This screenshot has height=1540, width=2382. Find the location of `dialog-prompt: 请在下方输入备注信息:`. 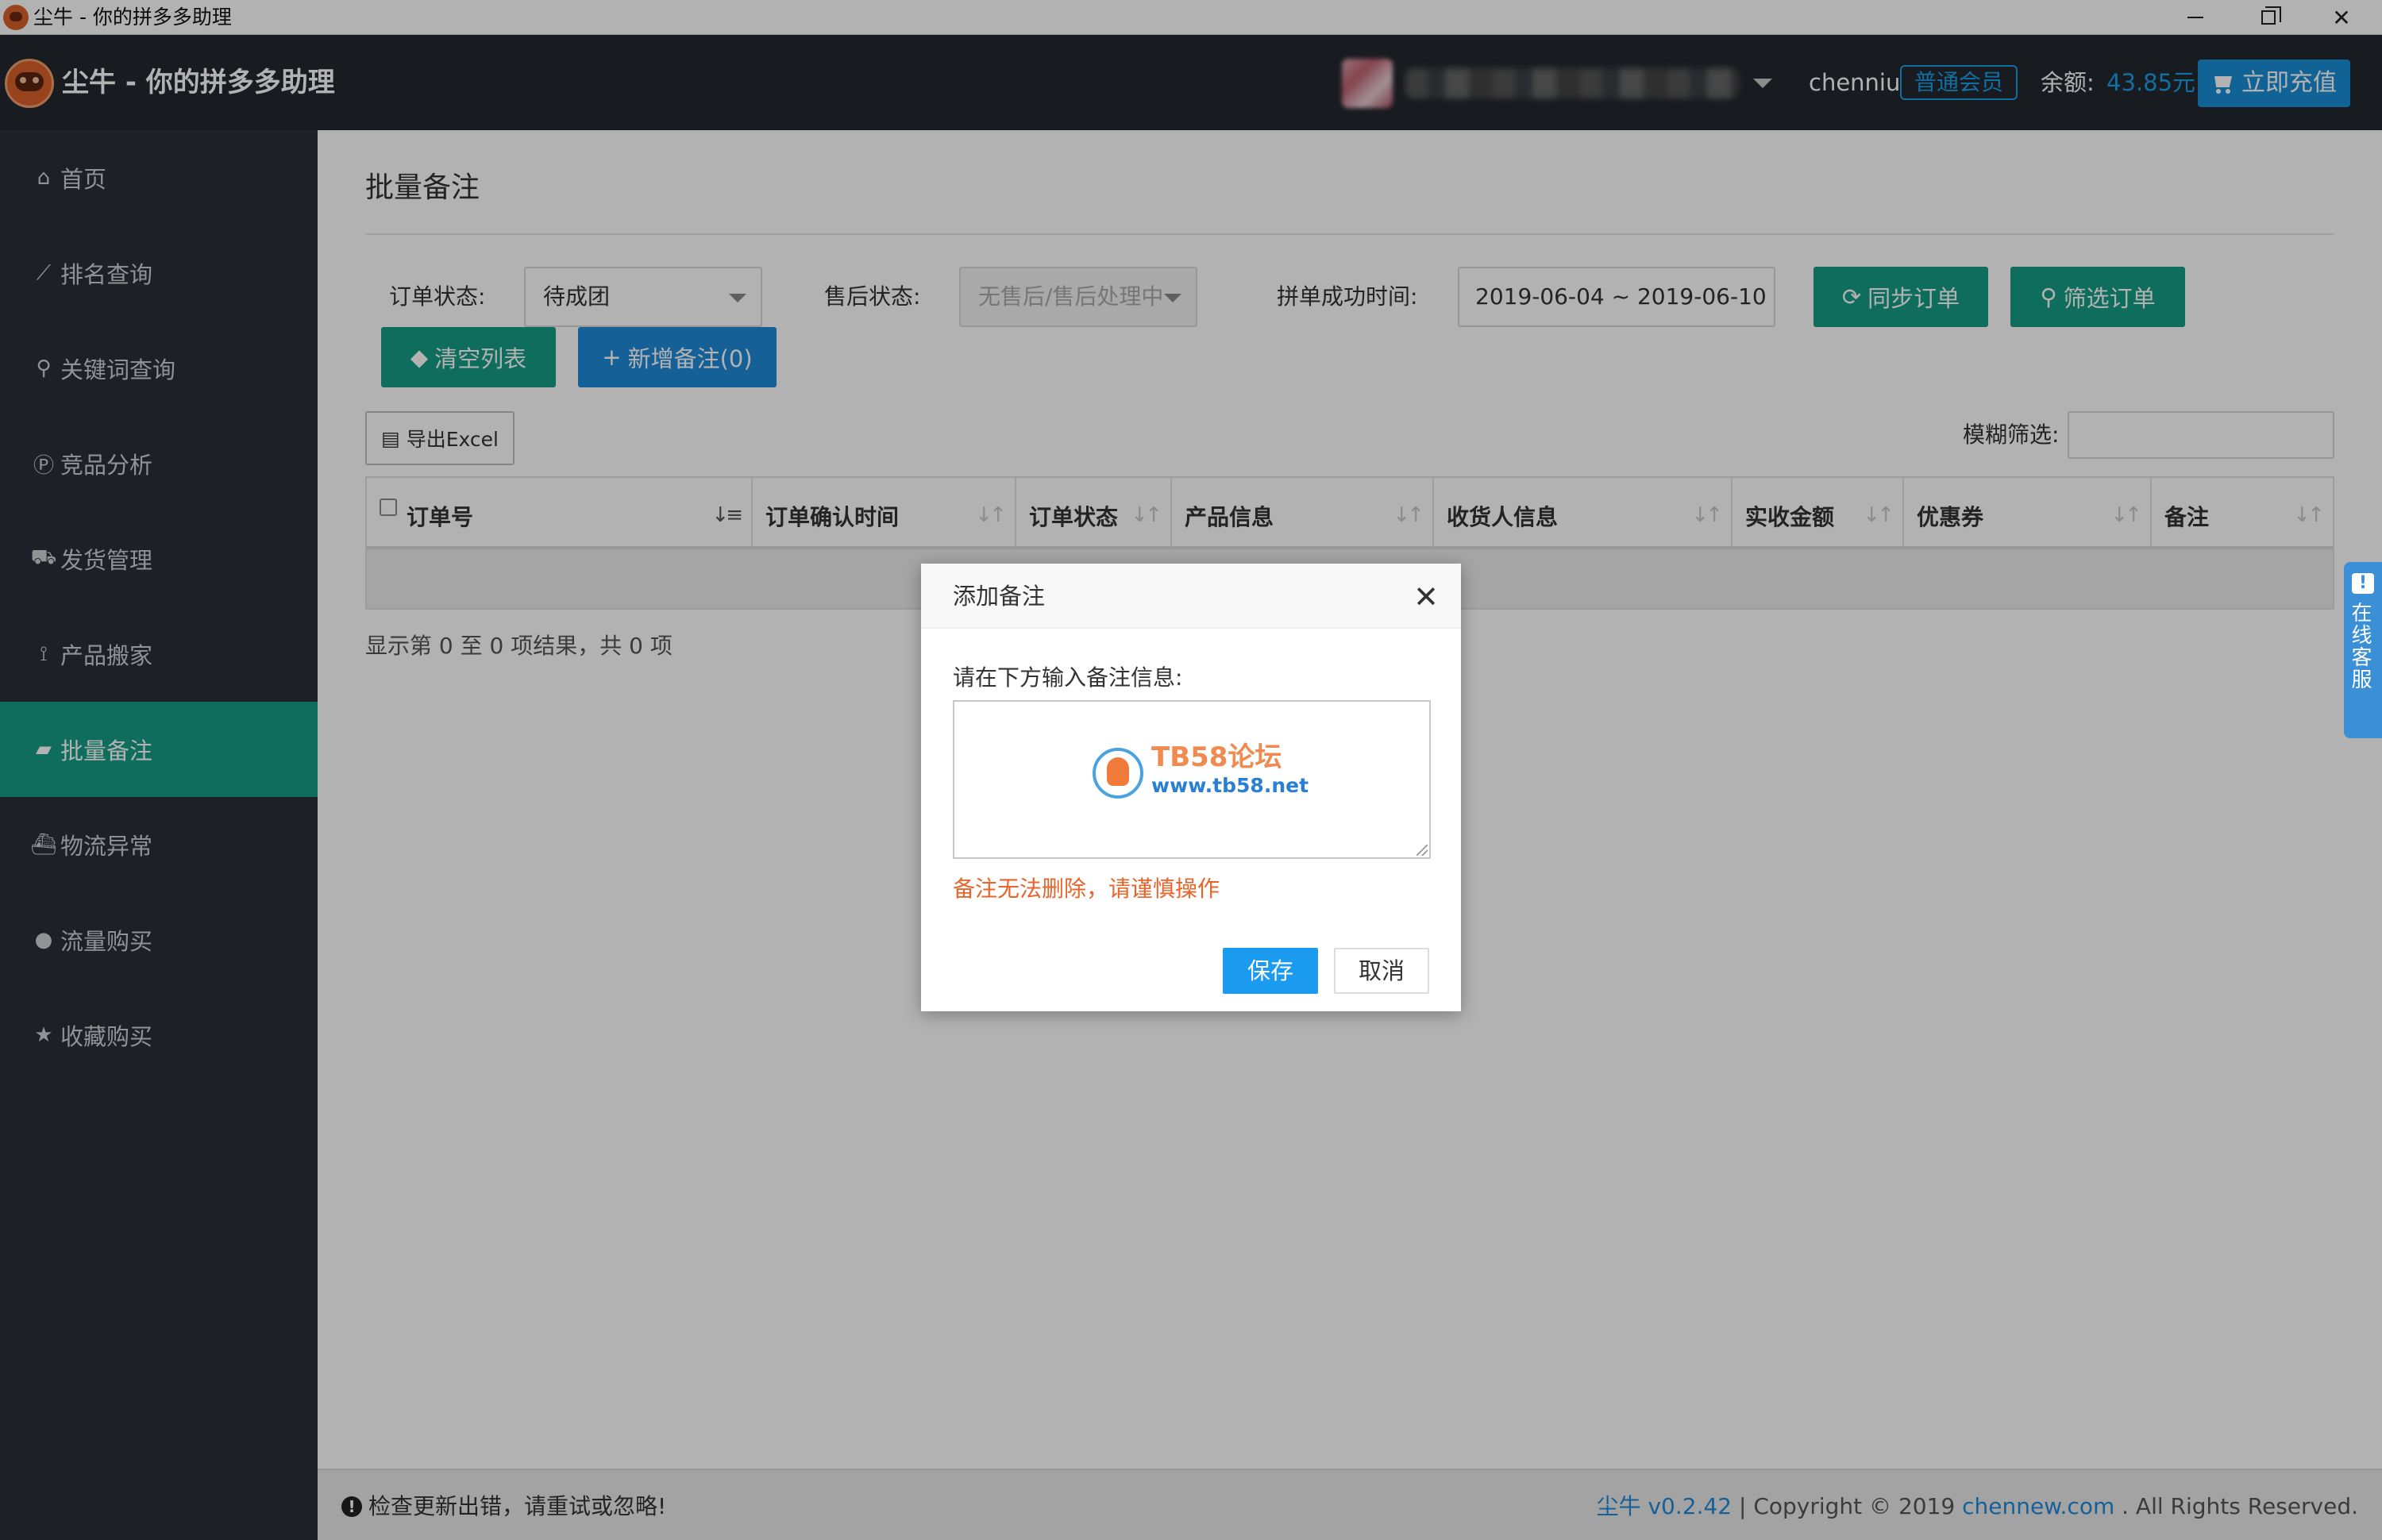

dialog-prompt: 请在下方输入备注信息: is located at coordinates (1068, 677).